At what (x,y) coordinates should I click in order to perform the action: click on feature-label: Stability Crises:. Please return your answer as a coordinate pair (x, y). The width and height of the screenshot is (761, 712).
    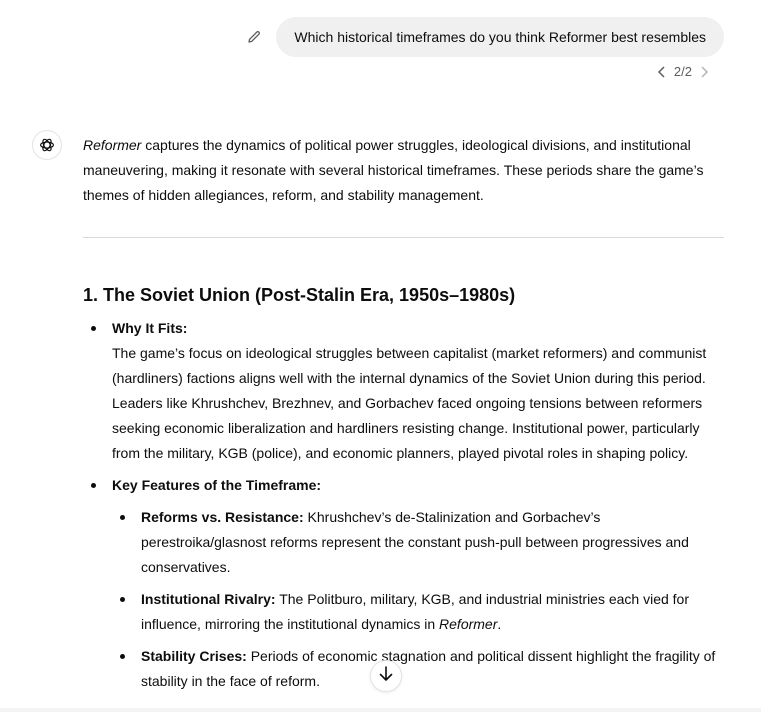
    Looking at the image, I should click on (194, 656).